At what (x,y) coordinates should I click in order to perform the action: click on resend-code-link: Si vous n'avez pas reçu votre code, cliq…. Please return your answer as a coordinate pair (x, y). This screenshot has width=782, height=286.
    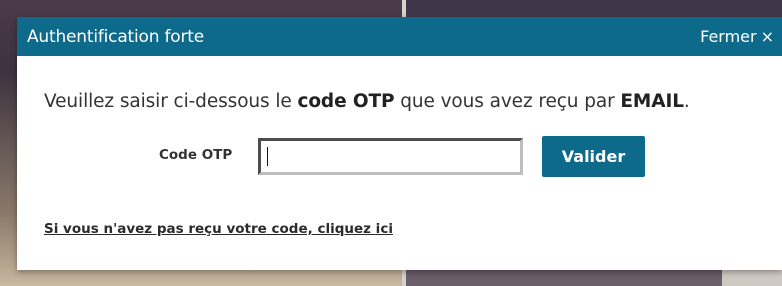
    Looking at the image, I should click on (218, 229).